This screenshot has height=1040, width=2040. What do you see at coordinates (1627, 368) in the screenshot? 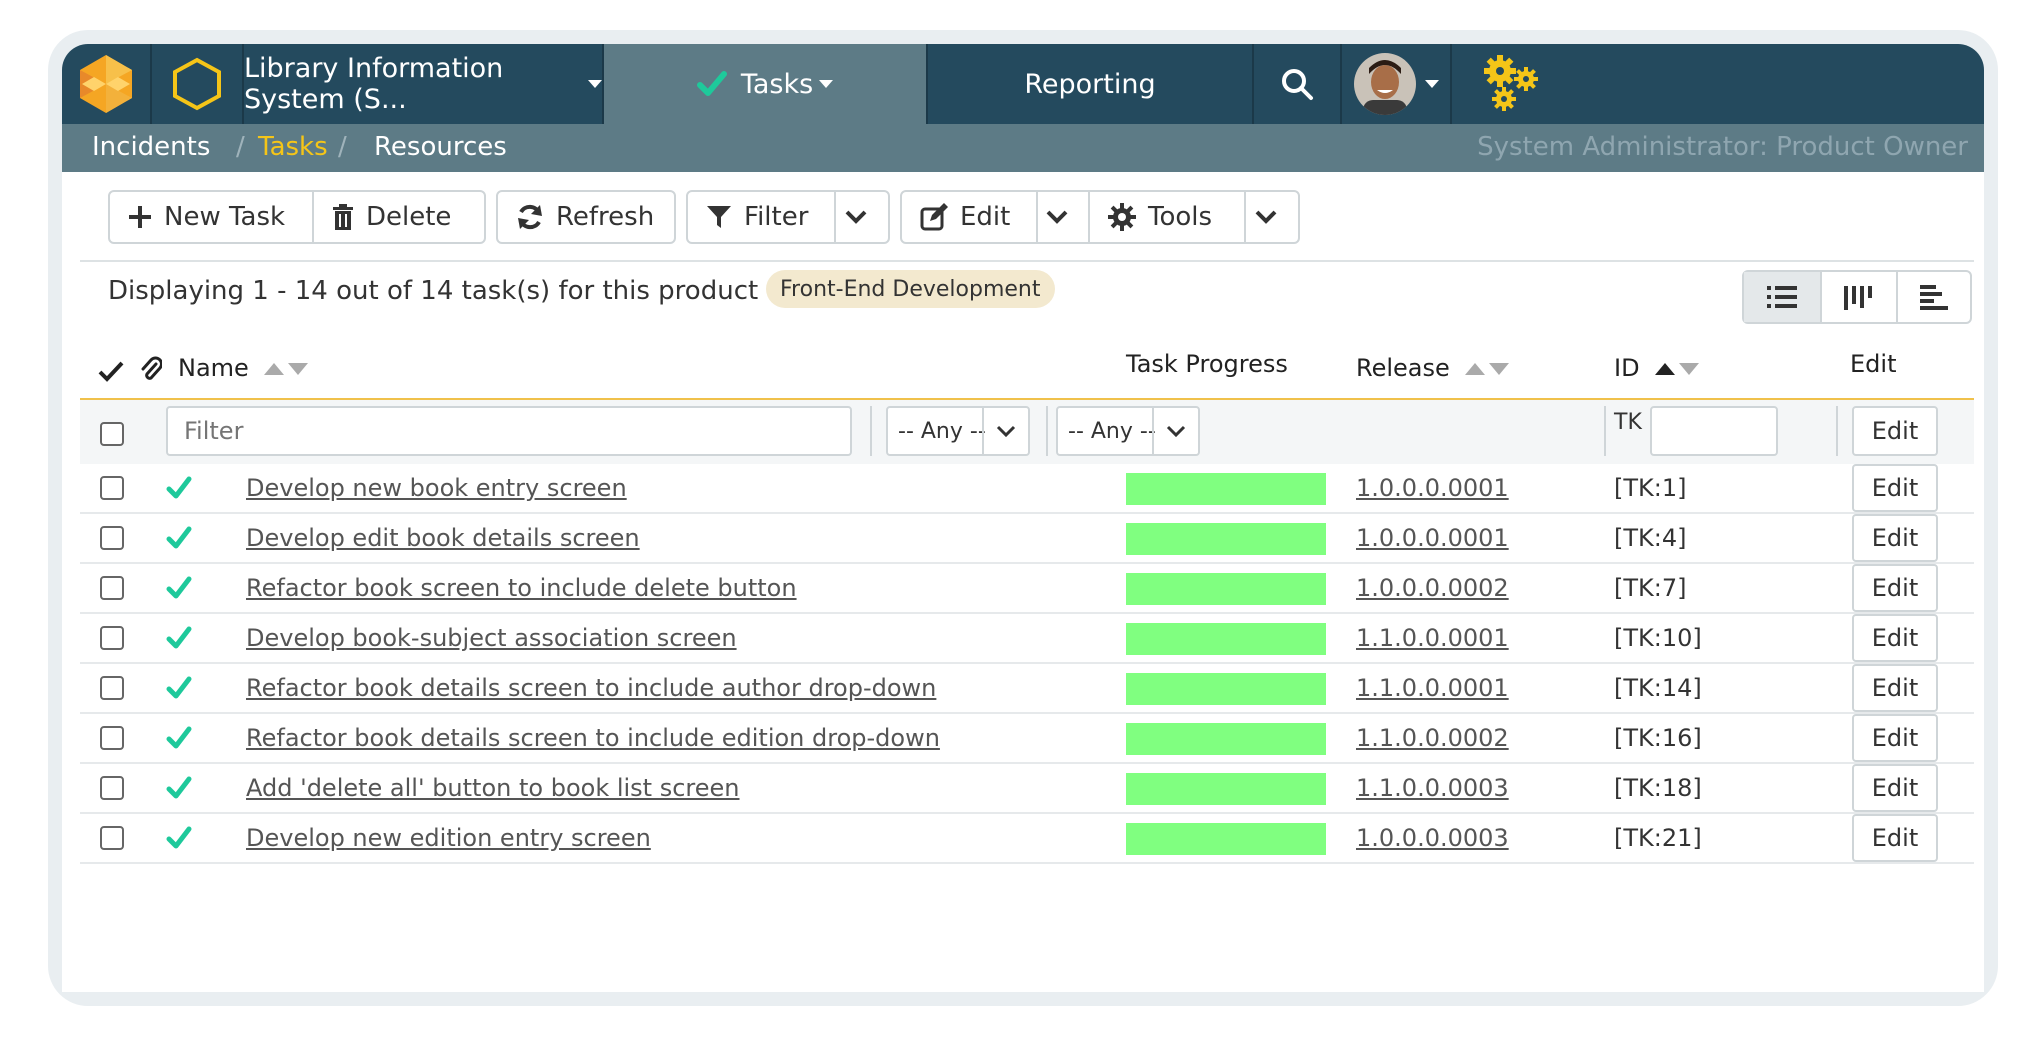
I see `id-header-label: ID` at bounding box center [1627, 368].